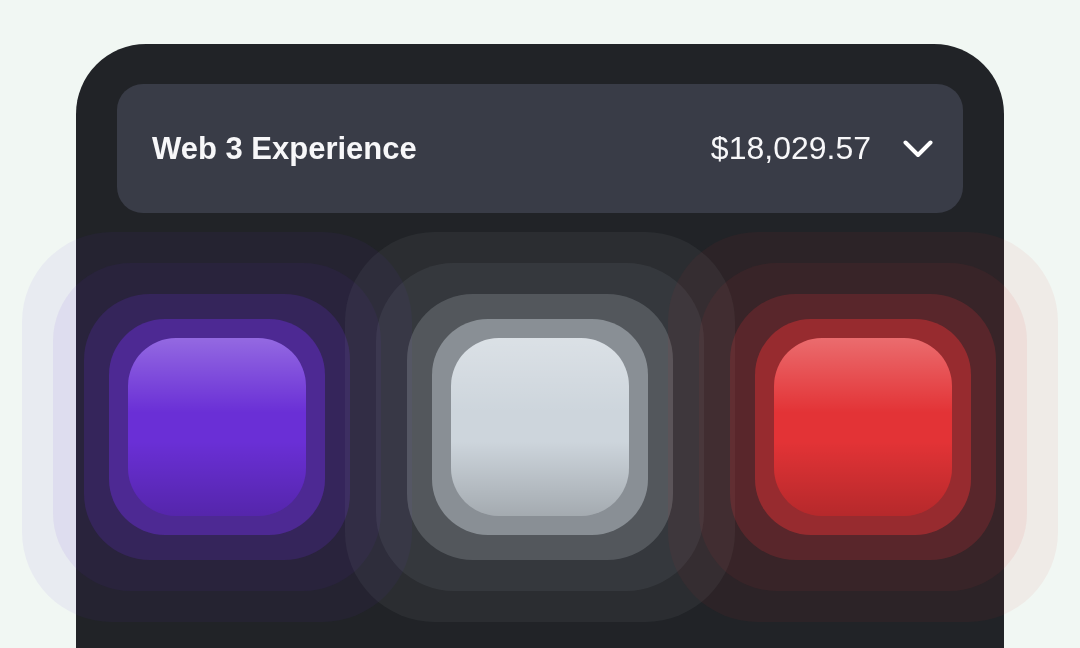 The height and width of the screenshot is (648, 1080). I want to click on wallet-balance: $18,029.57, so click(790, 148).